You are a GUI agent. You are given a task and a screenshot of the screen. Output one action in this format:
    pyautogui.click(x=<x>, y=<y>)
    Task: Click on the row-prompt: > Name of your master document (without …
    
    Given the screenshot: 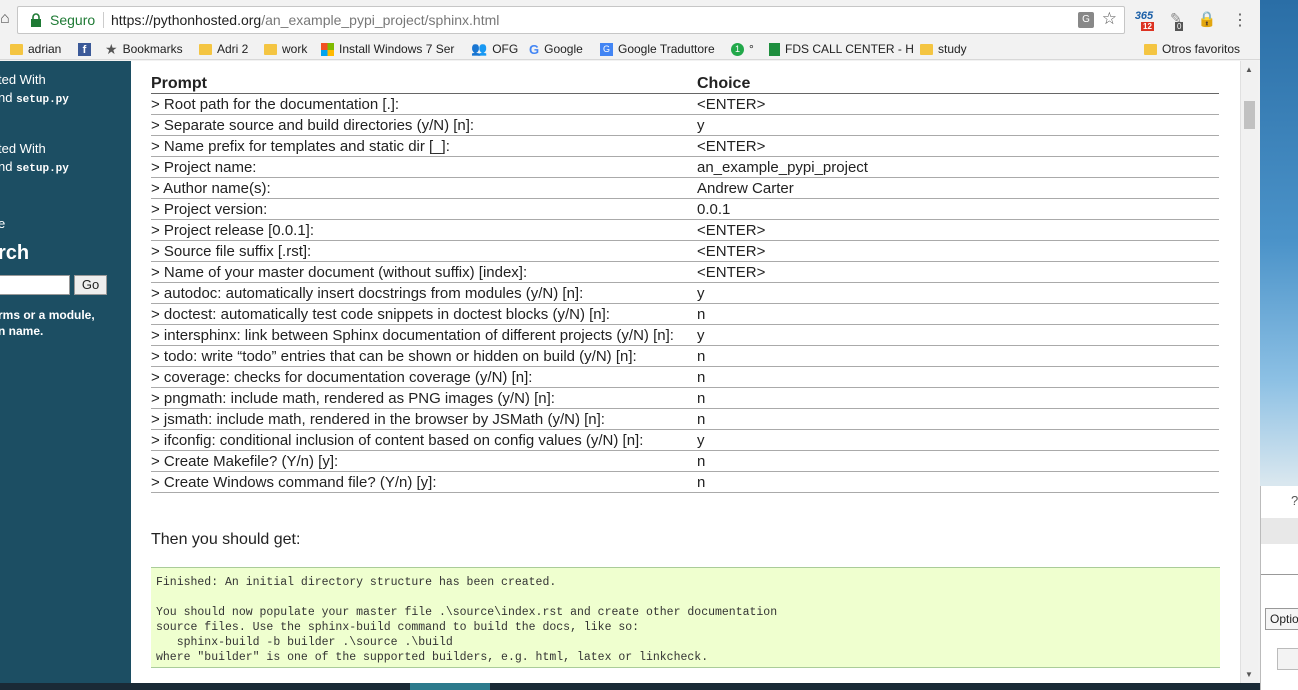 What is the action you would take?
    pyautogui.click(x=339, y=272)
    